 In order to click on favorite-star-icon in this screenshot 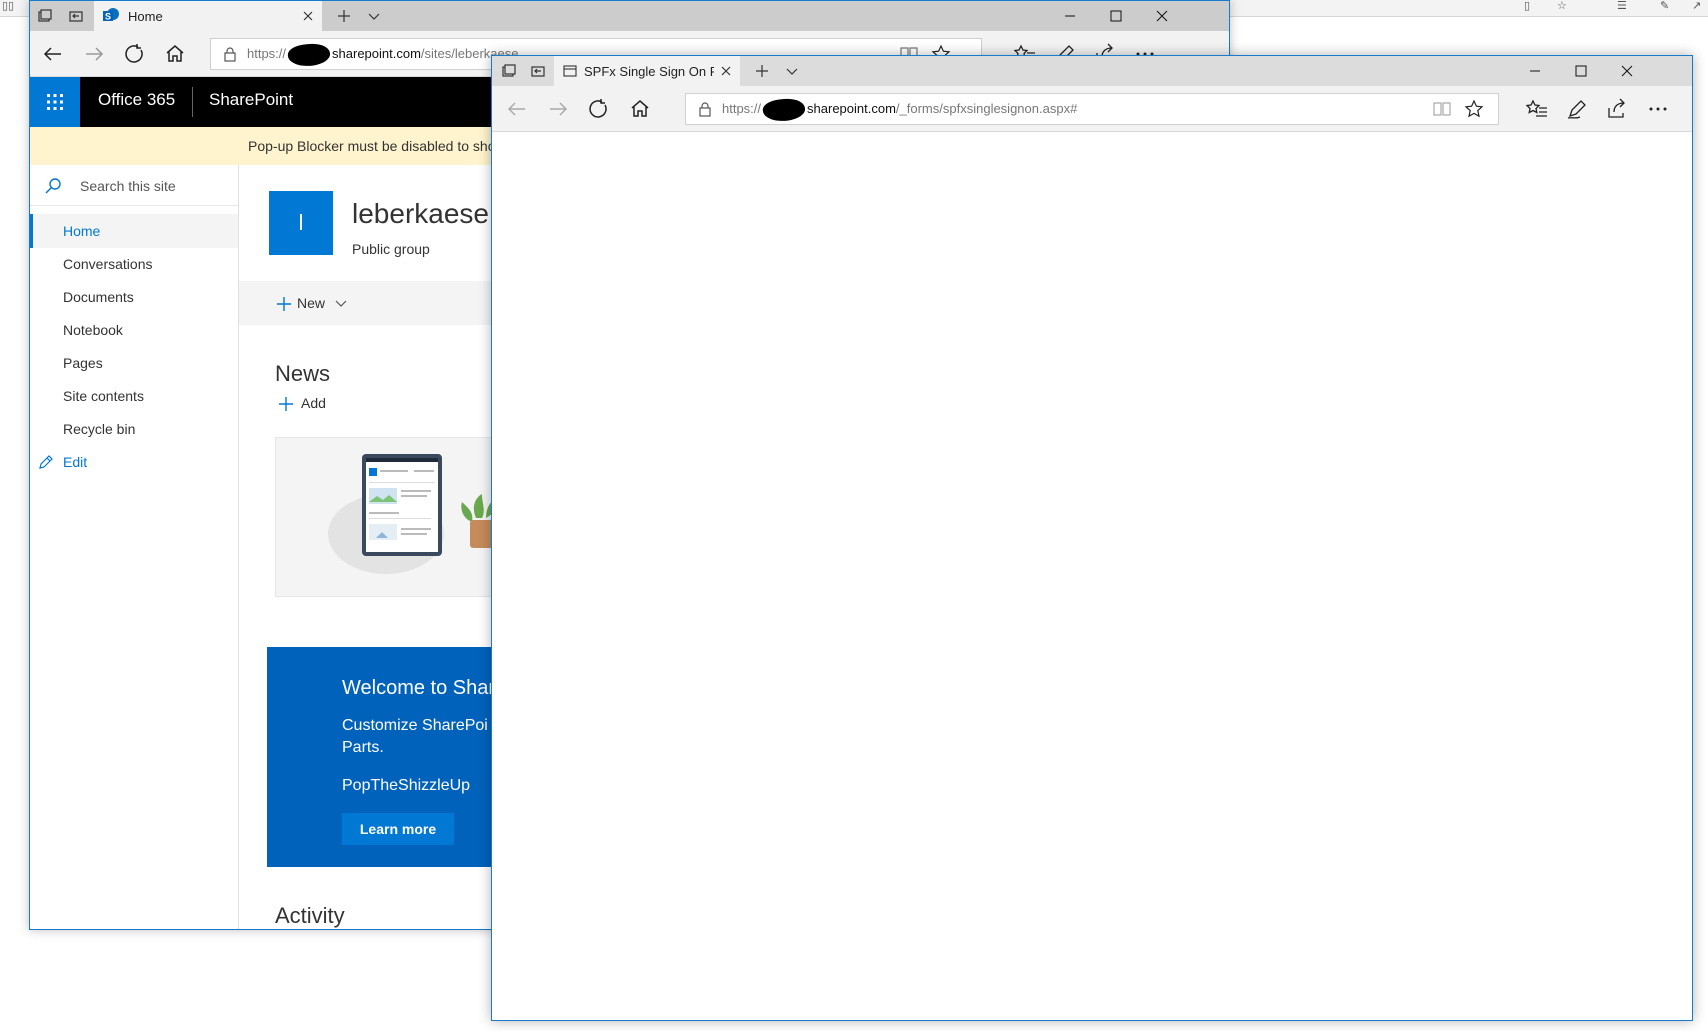, I will do `click(1474, 109)`.